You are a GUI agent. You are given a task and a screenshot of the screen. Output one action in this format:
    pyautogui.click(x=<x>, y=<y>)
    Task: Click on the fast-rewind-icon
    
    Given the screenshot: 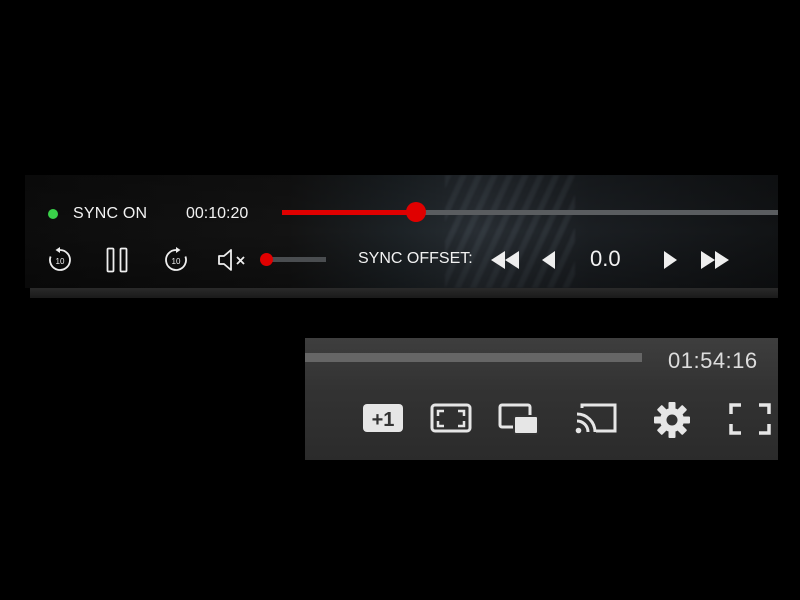 What is the action you would take?
    pyautogui.click(x=505, y=260)
    